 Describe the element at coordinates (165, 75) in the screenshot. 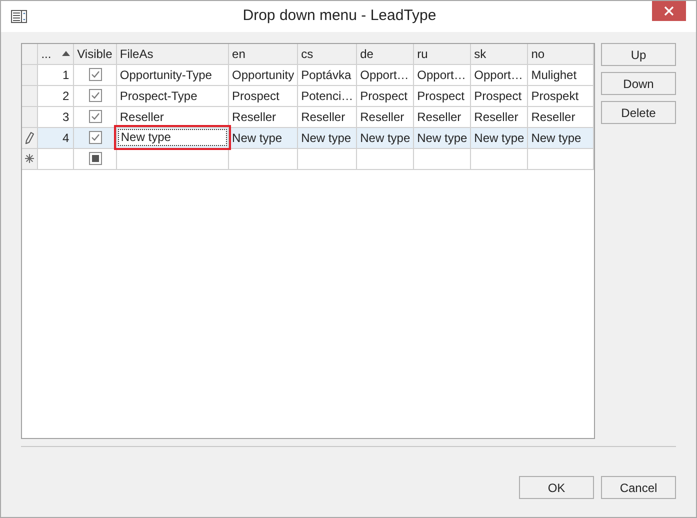

I see `table-cell-text: Opportunity-Type` at that location.